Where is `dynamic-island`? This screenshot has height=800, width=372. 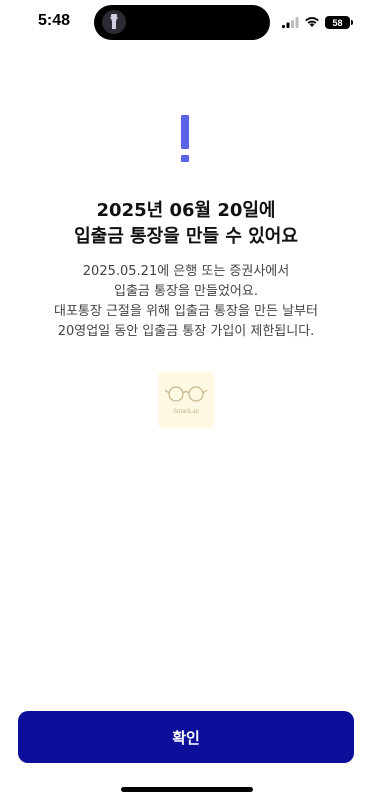
dynamic-island is located at coordinates (182, 22).